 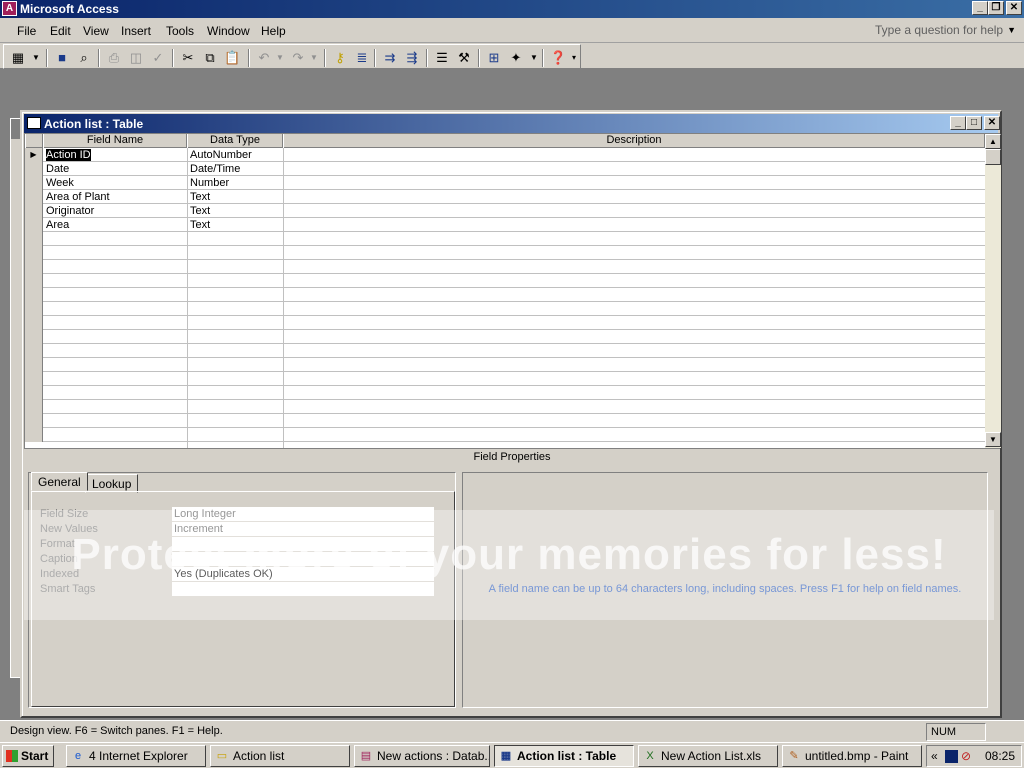 I want to click on database-window-icon: ⊞, so click(x=494, y=57).